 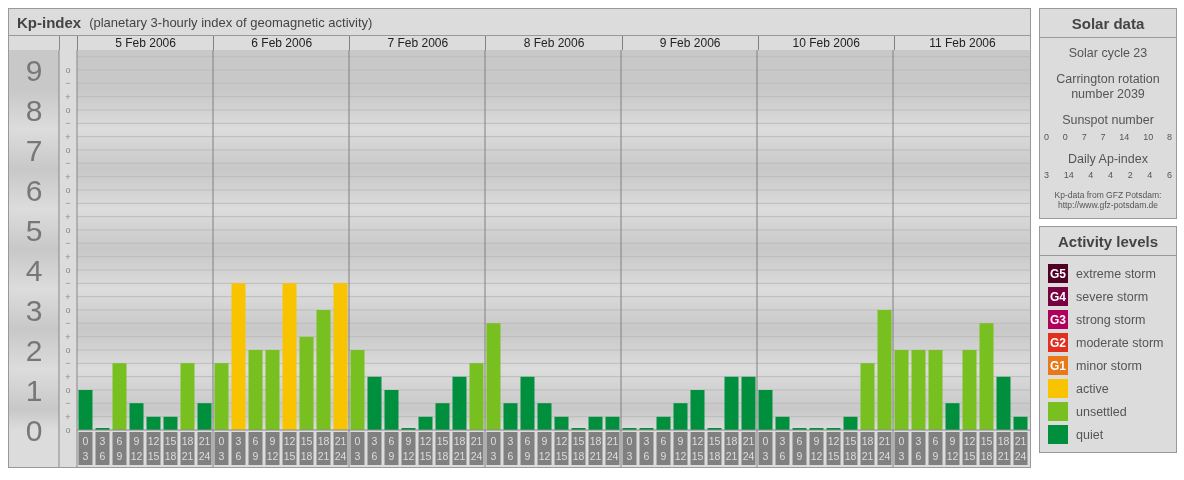 What do you see at coordinates (1046, 136) in the screenshot?
I see `sunspot-value: 0` at bounding box center [1046, 136].